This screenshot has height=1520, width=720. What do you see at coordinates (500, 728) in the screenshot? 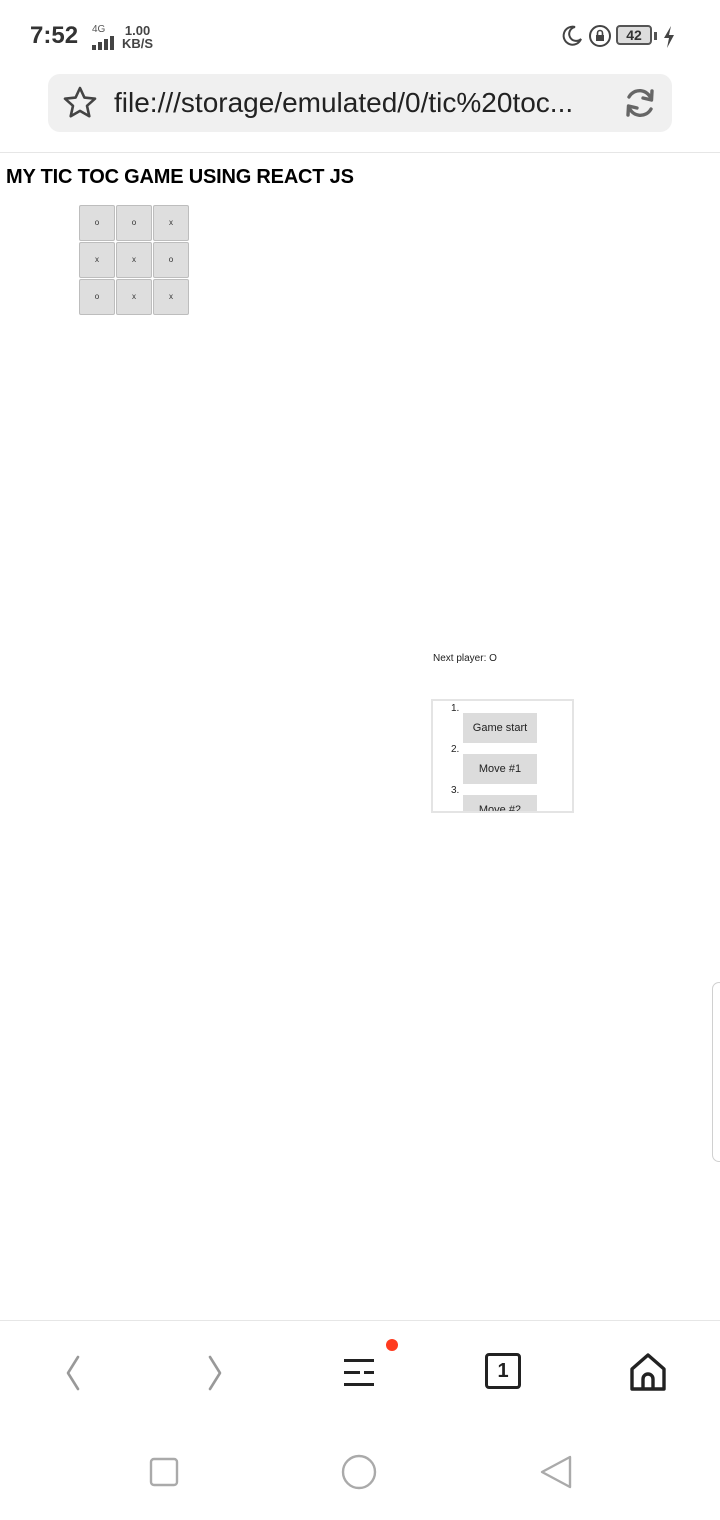
I see `history-button-game-start: Game start` at bounding box center [500, 728].